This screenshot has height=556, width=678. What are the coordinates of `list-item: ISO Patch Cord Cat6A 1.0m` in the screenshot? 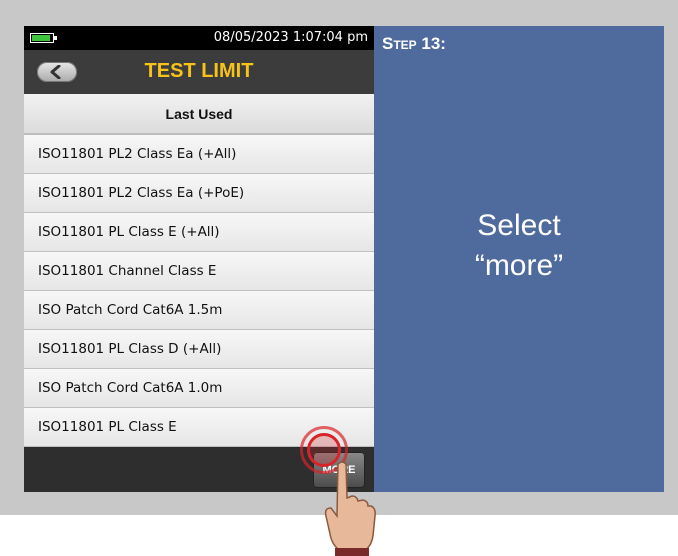 It's located at (199, 388).